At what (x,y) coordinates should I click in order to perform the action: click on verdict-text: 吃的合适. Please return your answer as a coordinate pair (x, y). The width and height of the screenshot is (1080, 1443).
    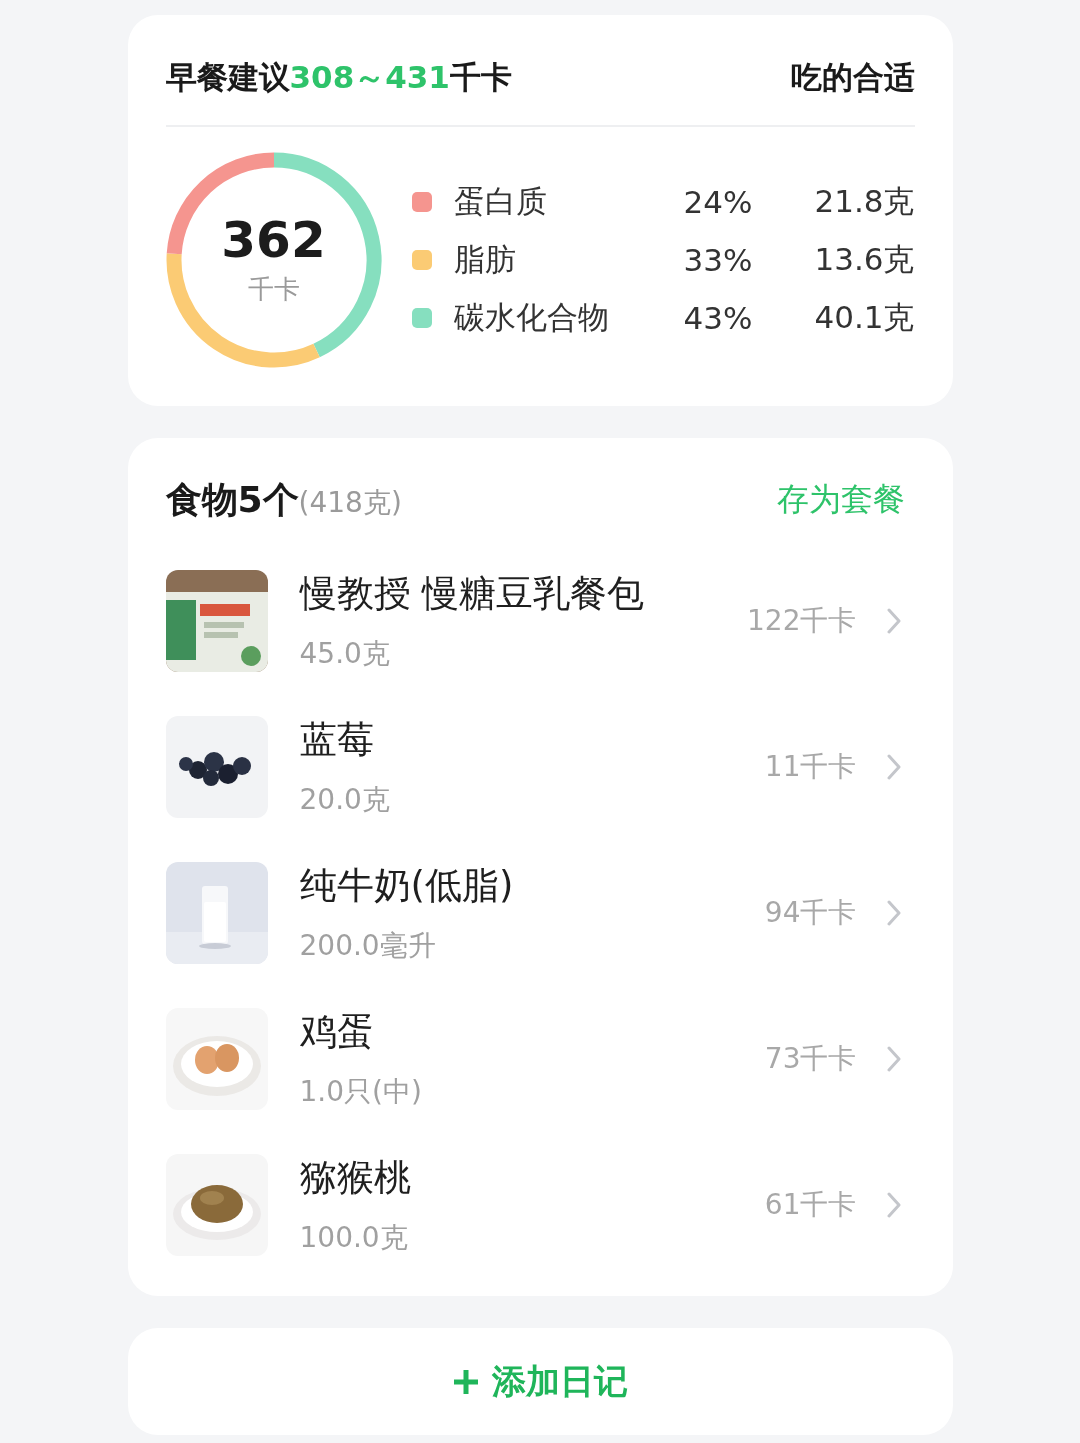
    Looking at the image, I should click on (852, 77).